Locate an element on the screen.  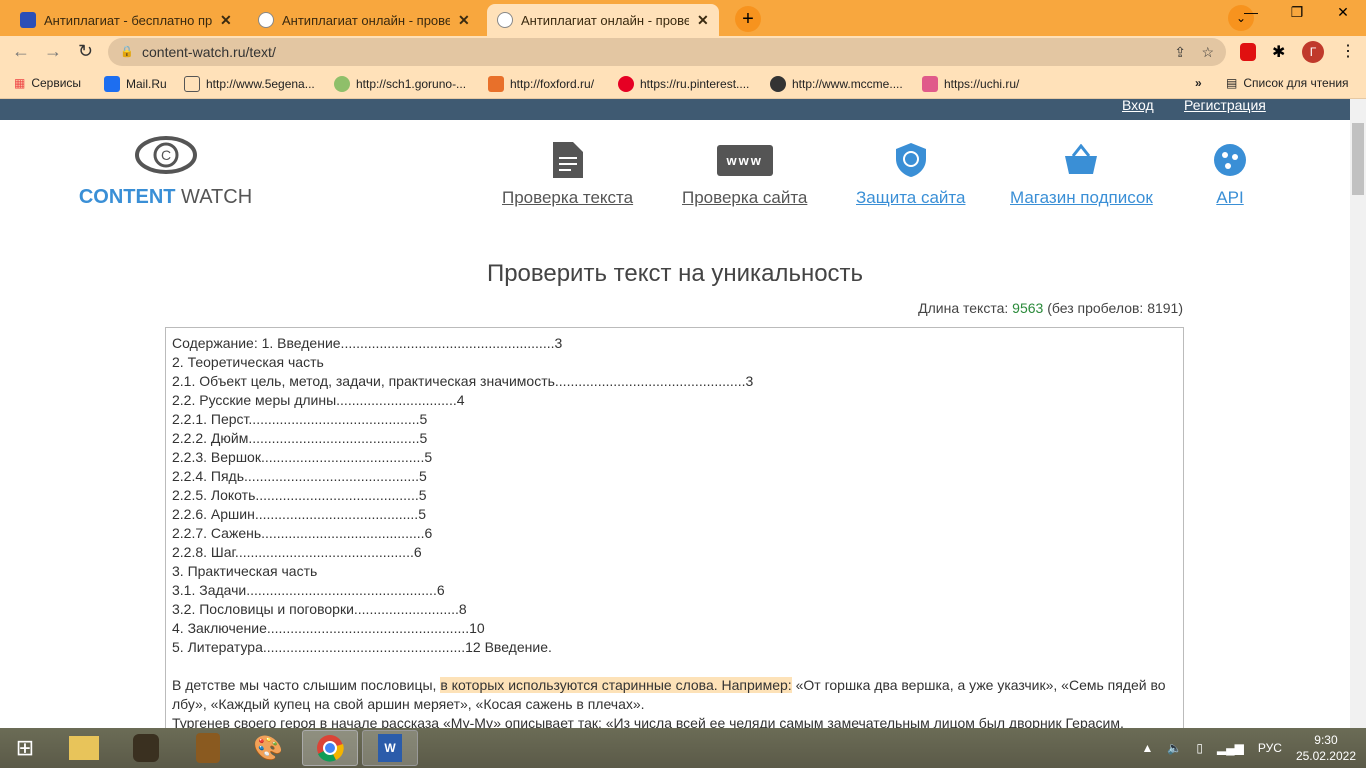
taskbar-doc-reader is located at coordinates (208, 748).